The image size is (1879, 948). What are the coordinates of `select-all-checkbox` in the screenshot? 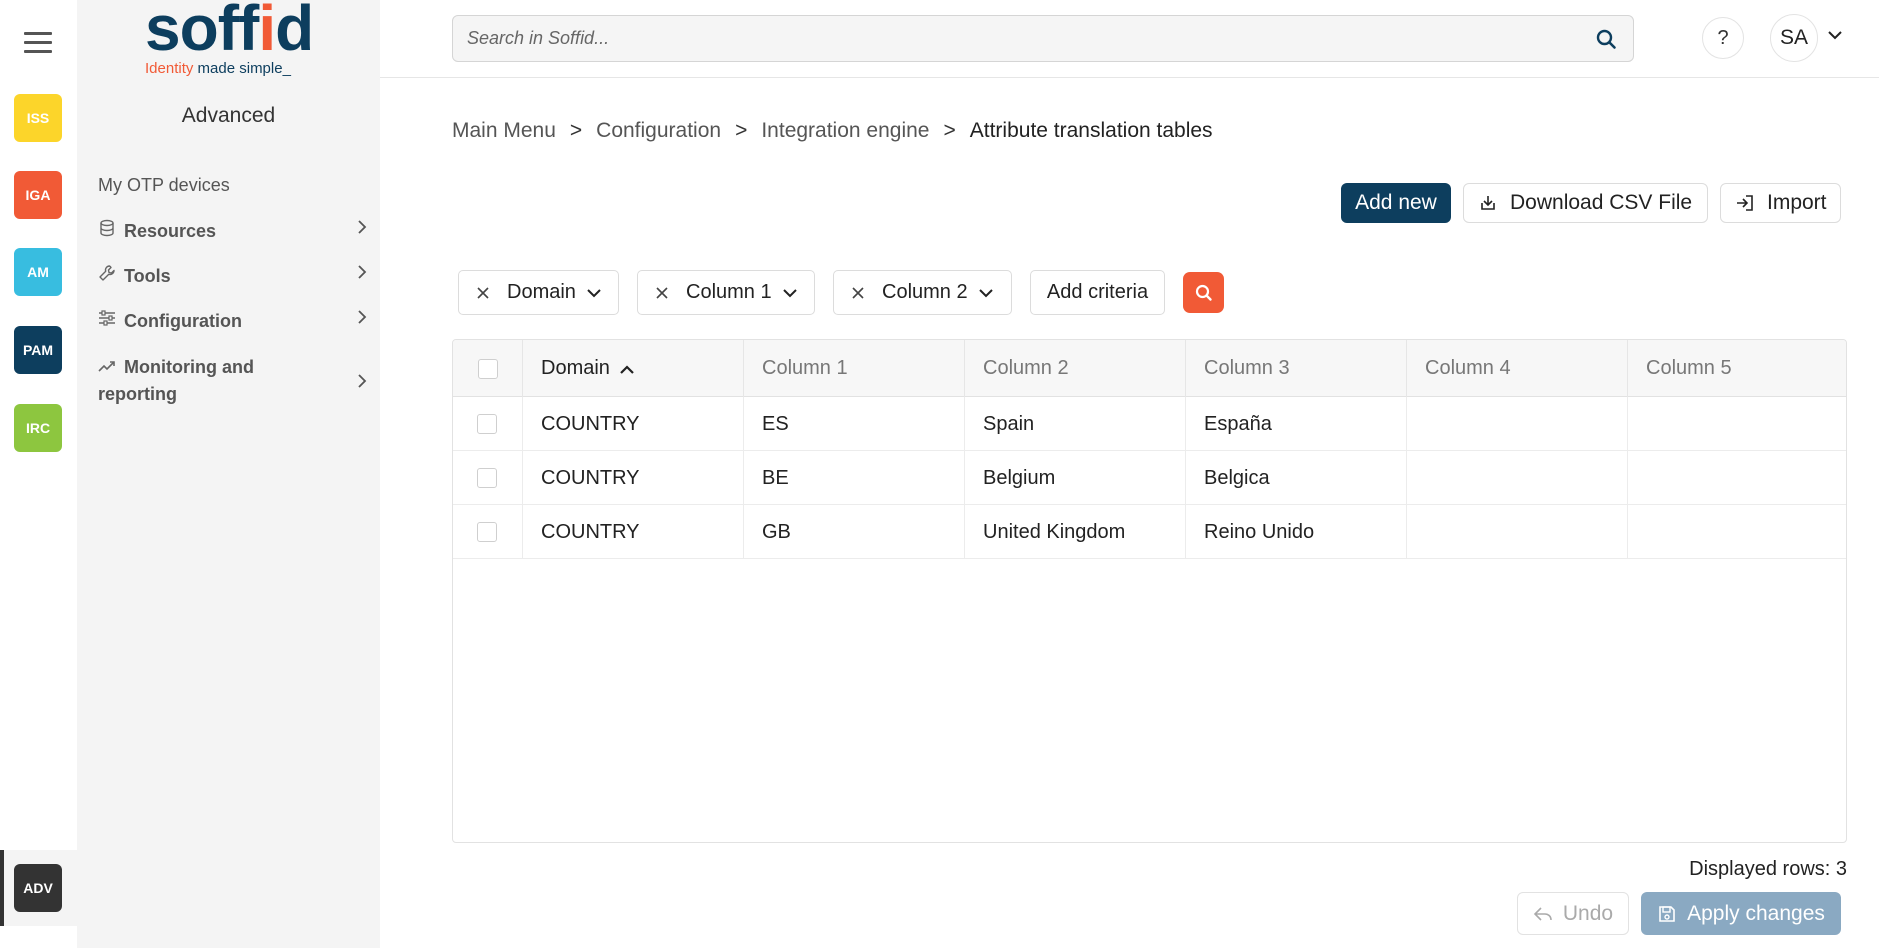 It's located at (488, 368).